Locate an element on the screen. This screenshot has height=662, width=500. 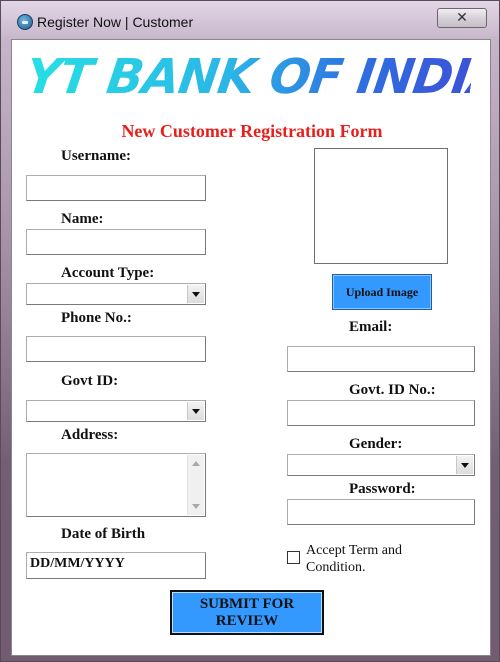
close-button: ✕ is located at coordinates (462, 18).